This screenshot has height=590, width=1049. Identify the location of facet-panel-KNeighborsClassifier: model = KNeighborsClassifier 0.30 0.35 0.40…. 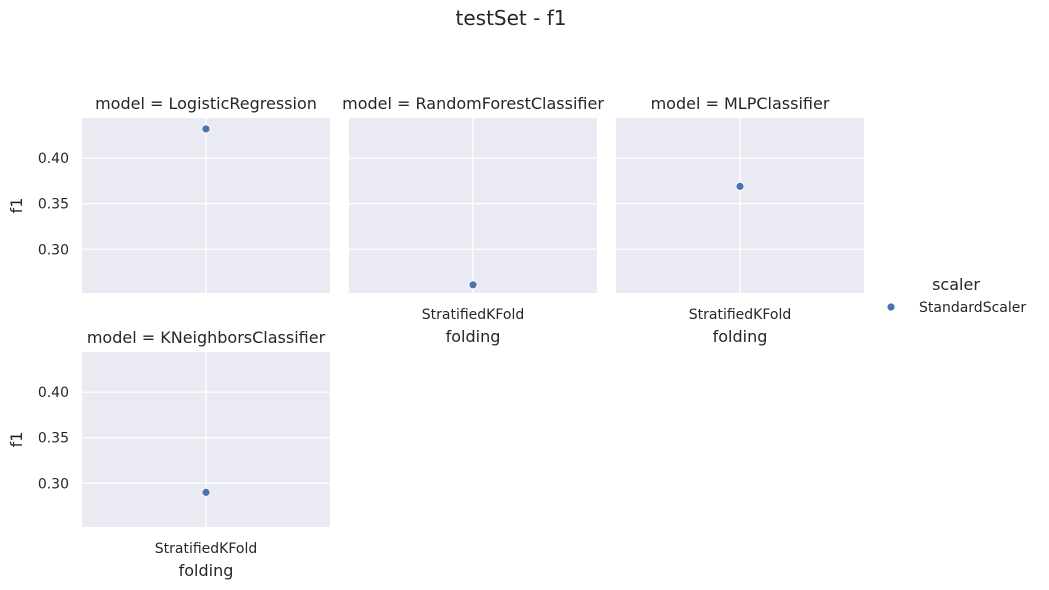
(168, 454).